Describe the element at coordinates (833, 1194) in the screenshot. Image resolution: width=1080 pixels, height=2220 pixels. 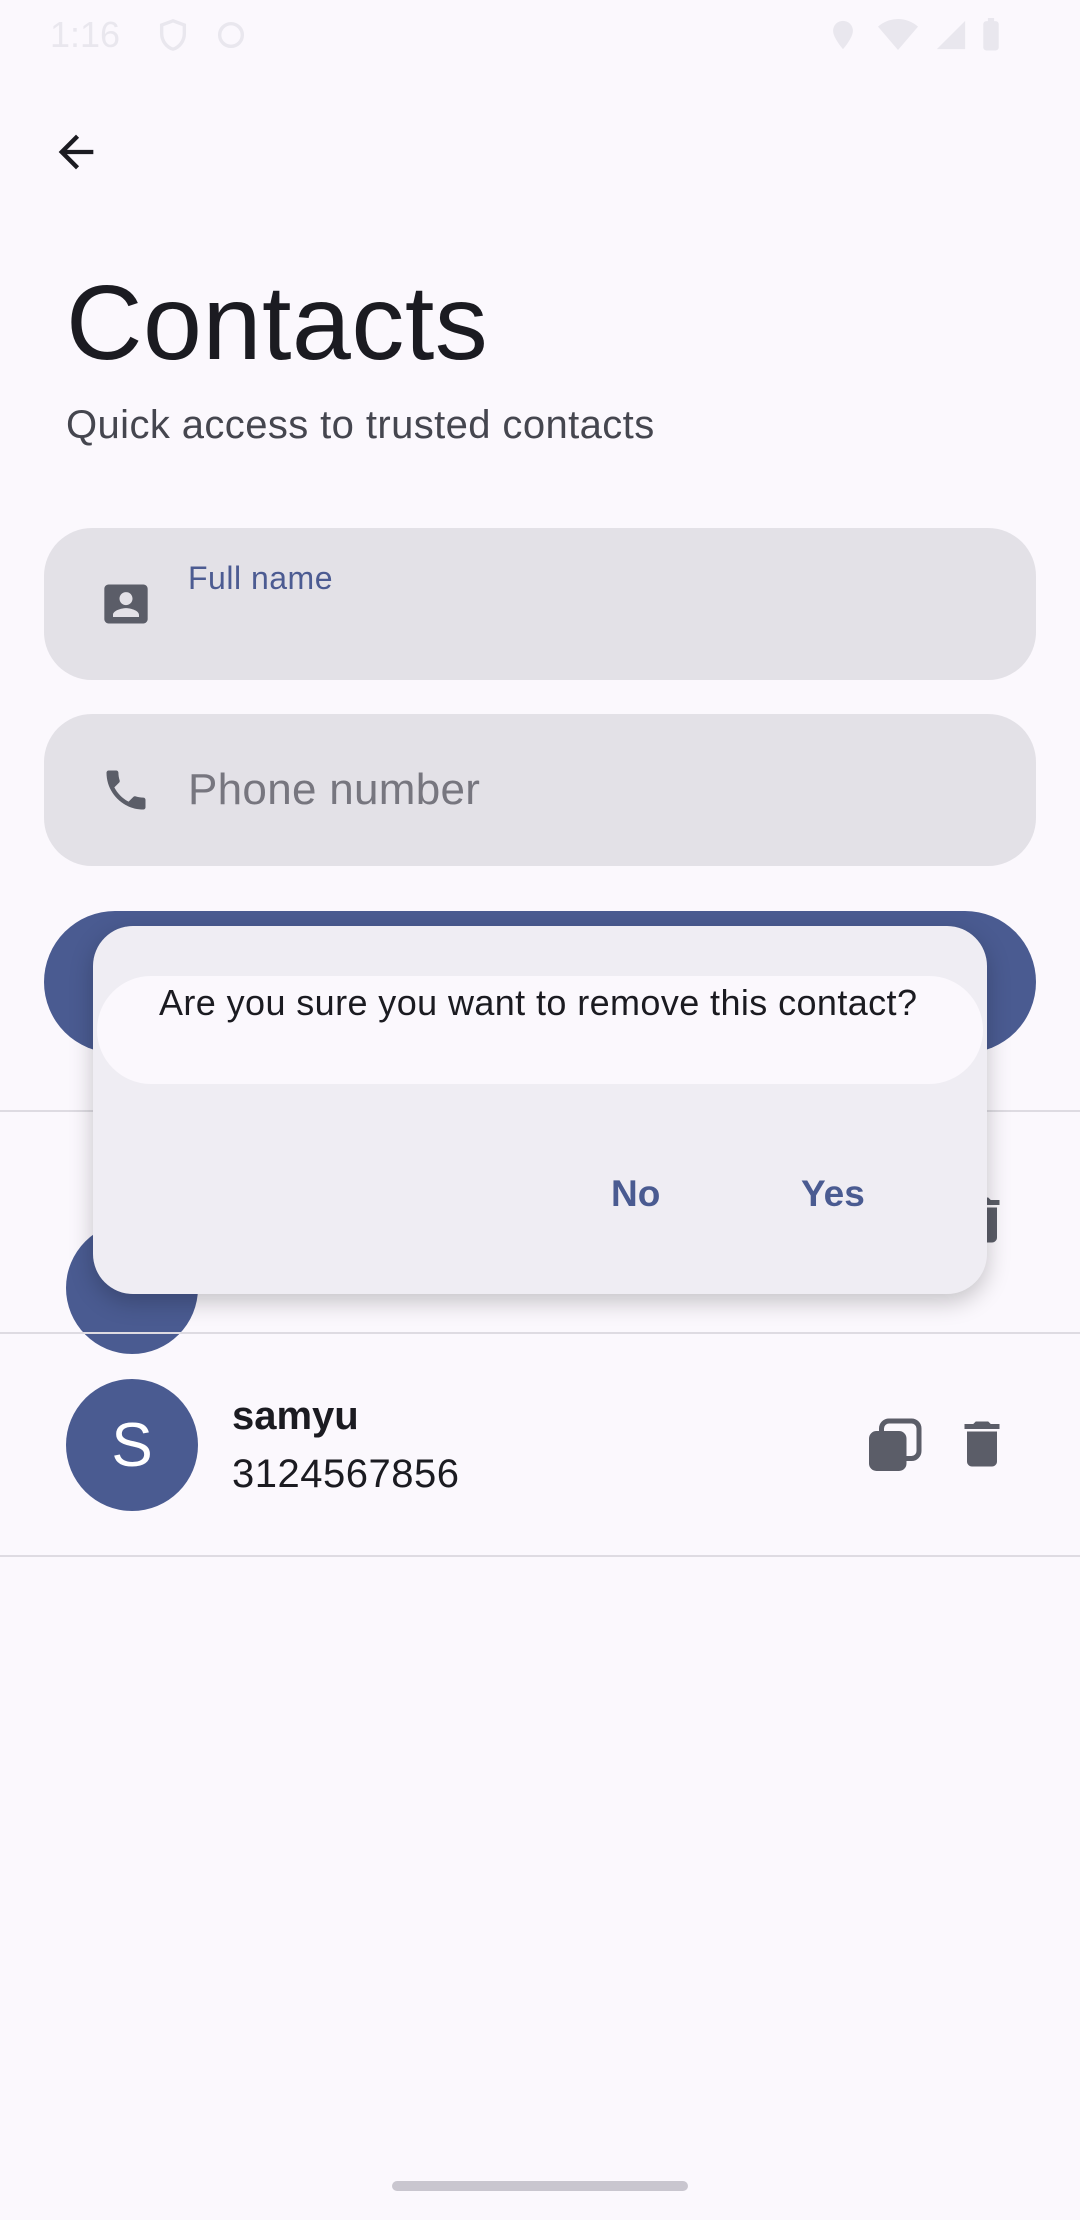
I see `yes-button: Yes` at that location.